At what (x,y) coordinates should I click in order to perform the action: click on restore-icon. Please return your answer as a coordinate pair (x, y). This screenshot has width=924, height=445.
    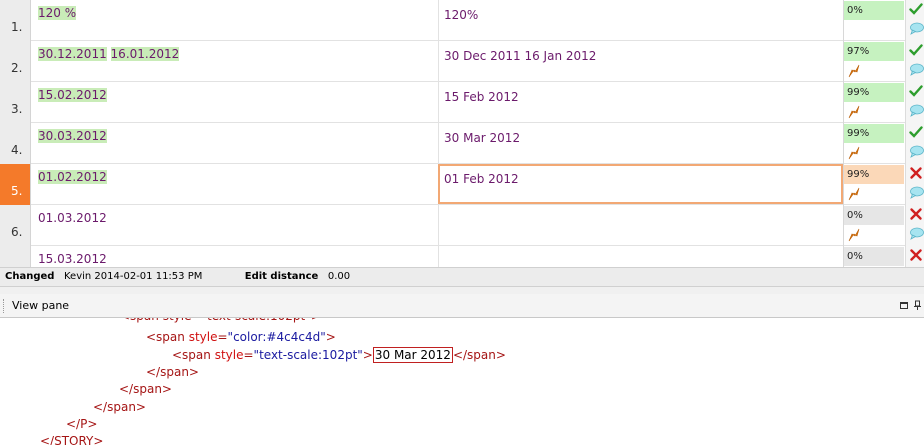
    Looking at the image, I should click on (904, 305).